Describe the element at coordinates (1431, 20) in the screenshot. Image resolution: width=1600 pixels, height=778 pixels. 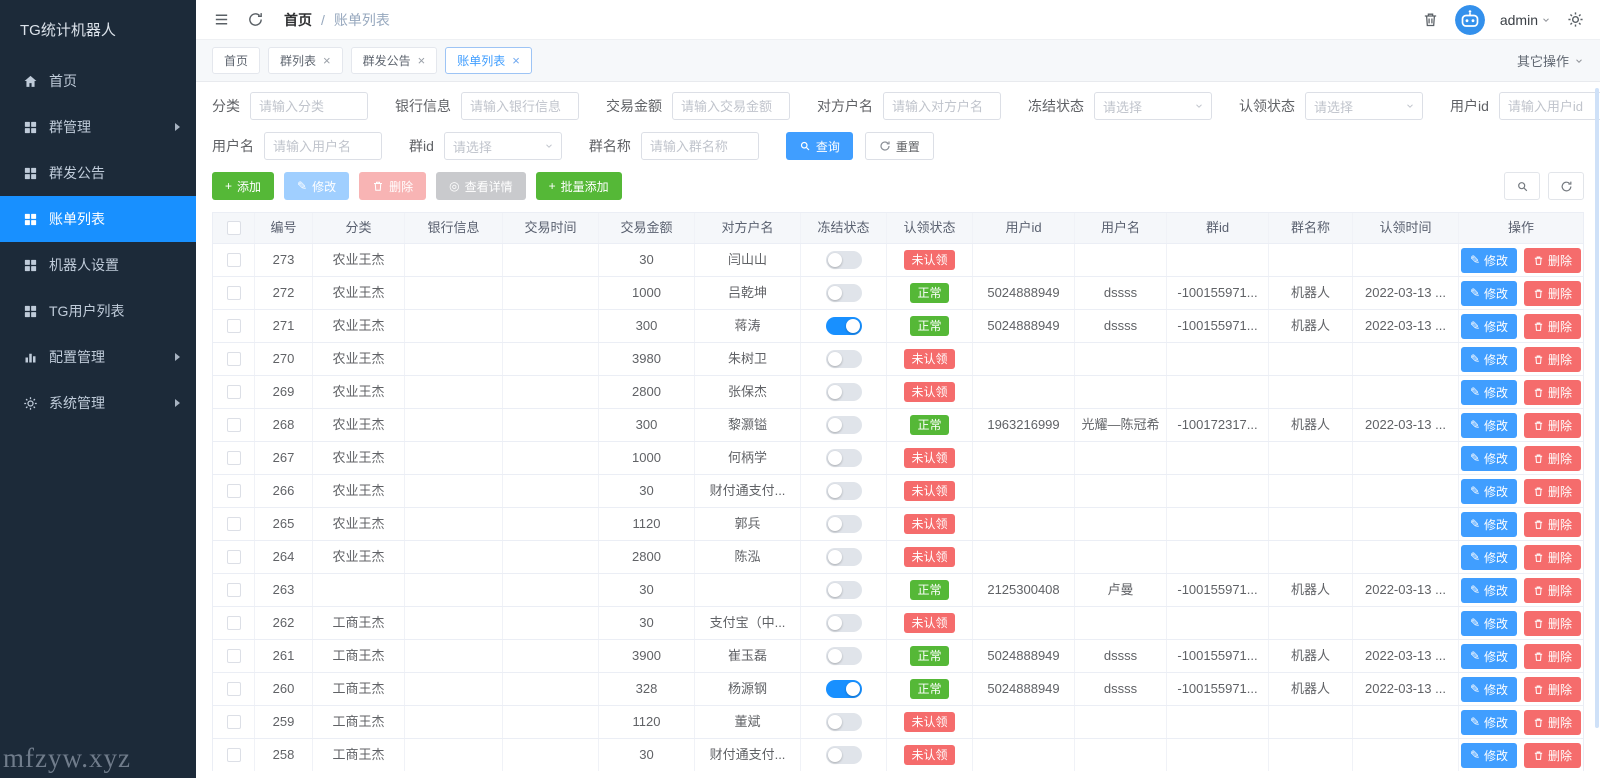
I see `trash-icon` at that location.